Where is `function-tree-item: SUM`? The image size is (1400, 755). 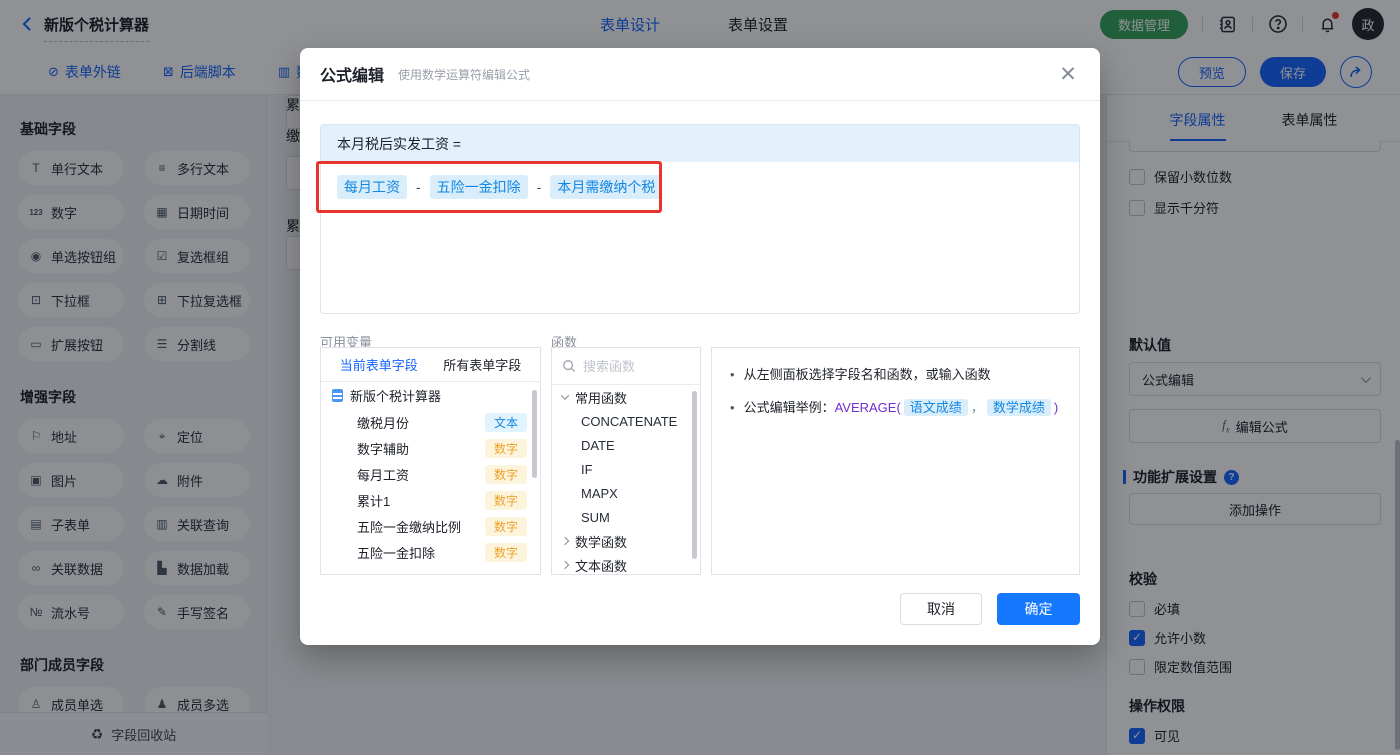
function-tree-item: SUM is located at coordinates (626, 517).